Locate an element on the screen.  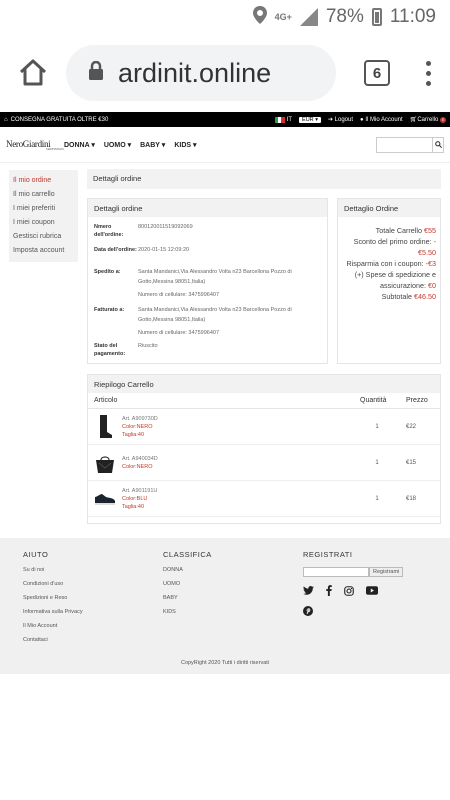
lock-icon is located at coordinates (96, 73).